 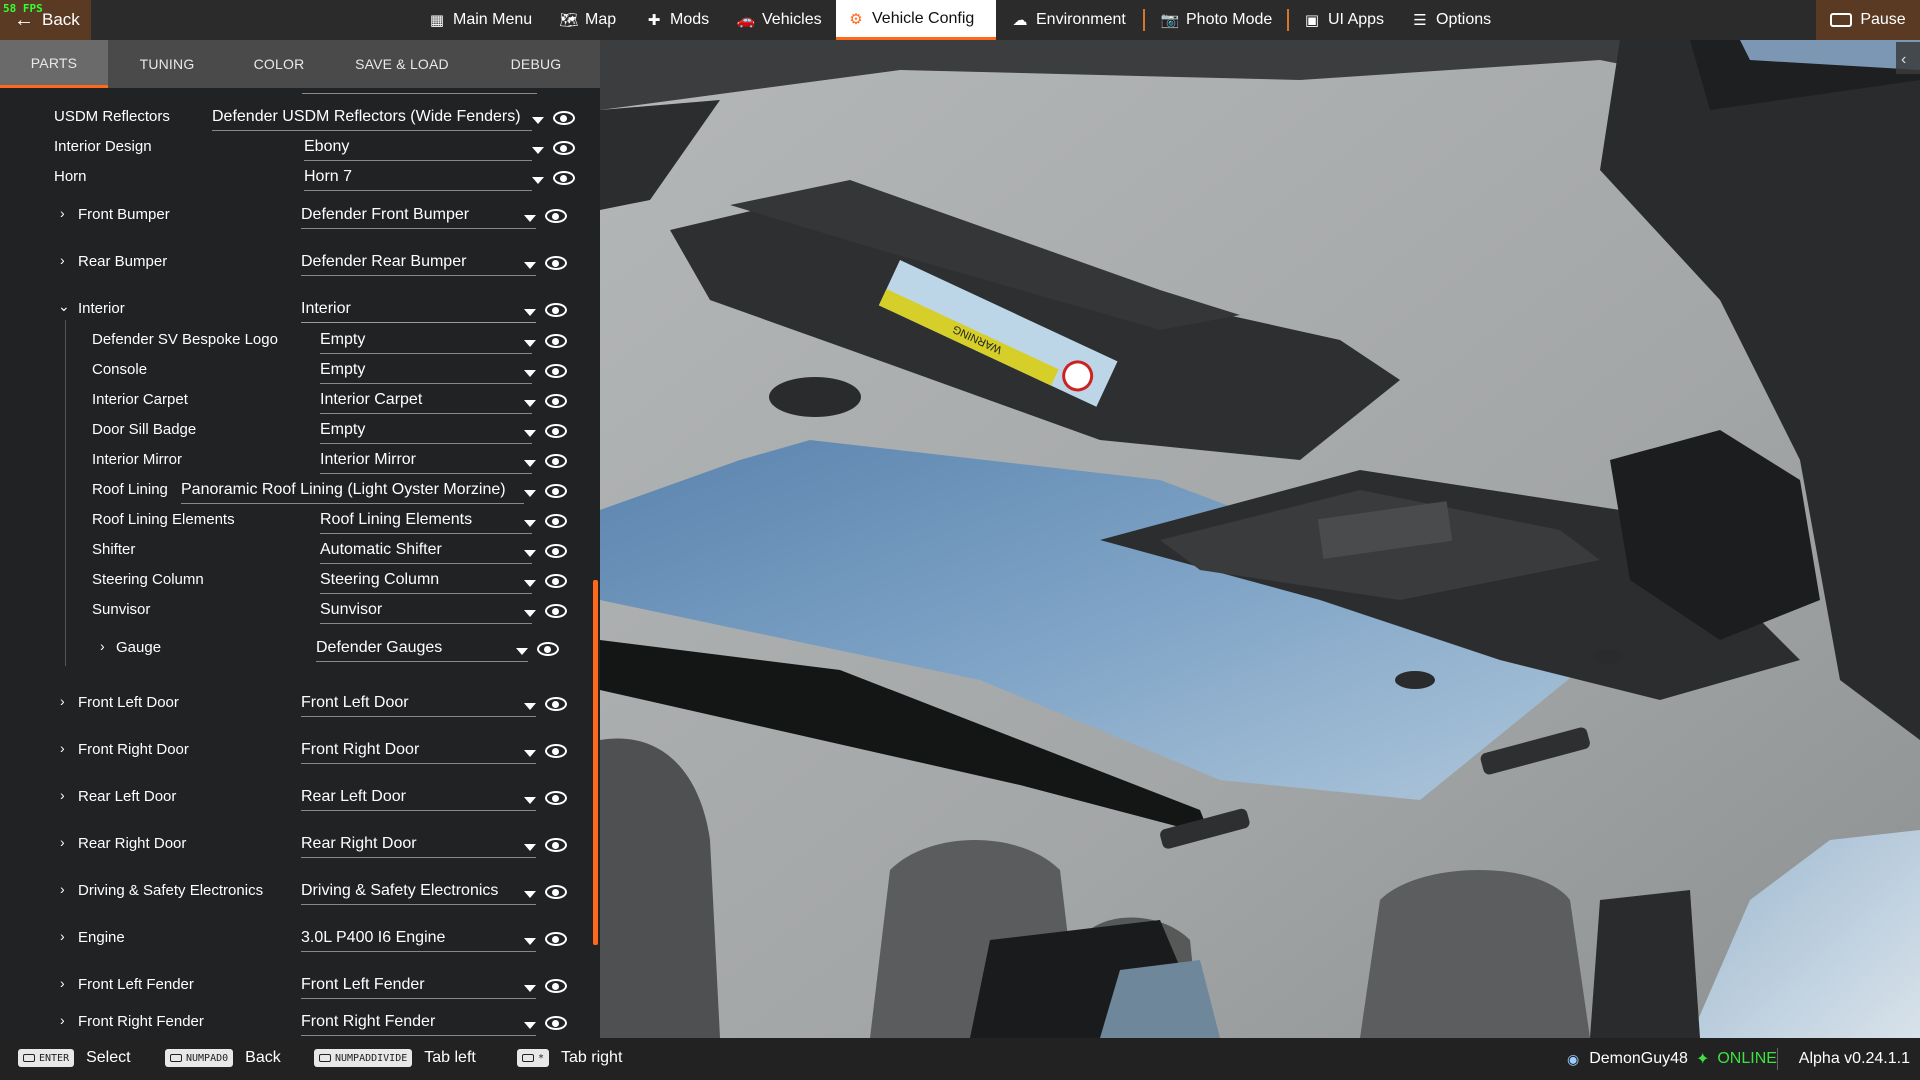 What do you see at coordinates (300, 607) in the screenshot?
I see `part-row-child: Sunvisor Sunvisor` at bounding box center [300, 607].